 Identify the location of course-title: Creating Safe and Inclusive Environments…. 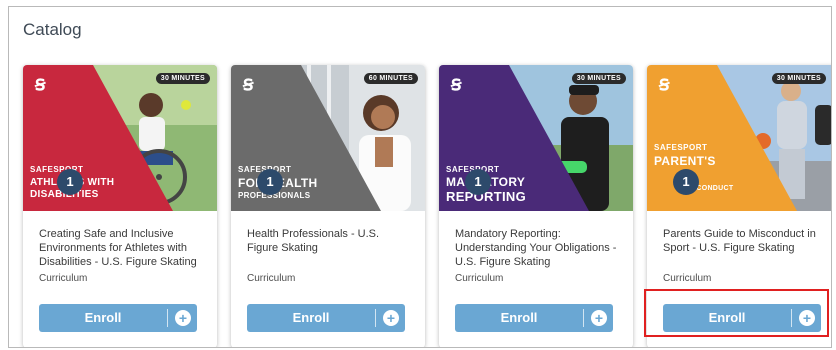
(121, 248).